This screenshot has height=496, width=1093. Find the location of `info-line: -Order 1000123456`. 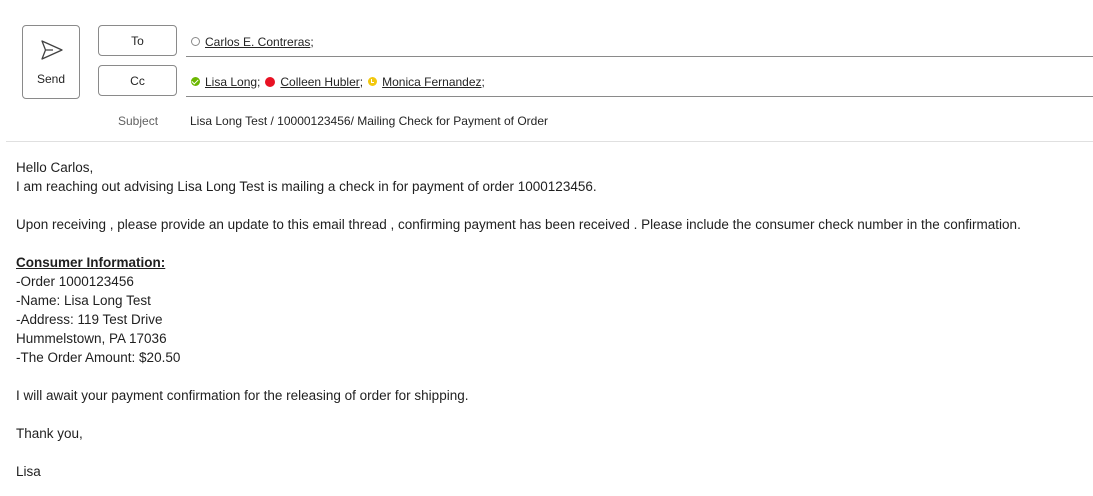

info-line: -Order 1000123456 is located at coordinates (75, 281).